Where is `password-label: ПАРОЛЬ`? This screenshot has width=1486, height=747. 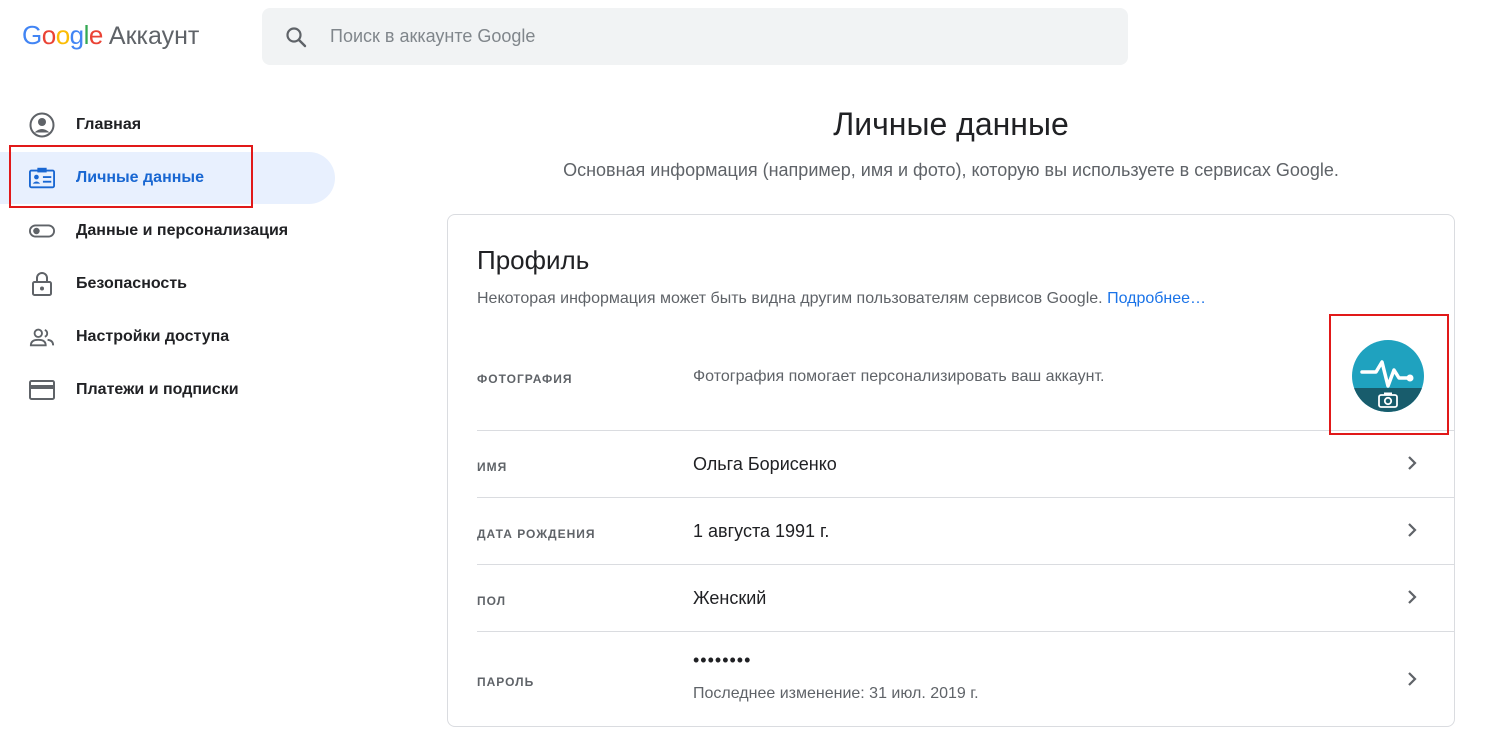 password-label: ПАРОЛЬ is located at coordinates (506, 682).